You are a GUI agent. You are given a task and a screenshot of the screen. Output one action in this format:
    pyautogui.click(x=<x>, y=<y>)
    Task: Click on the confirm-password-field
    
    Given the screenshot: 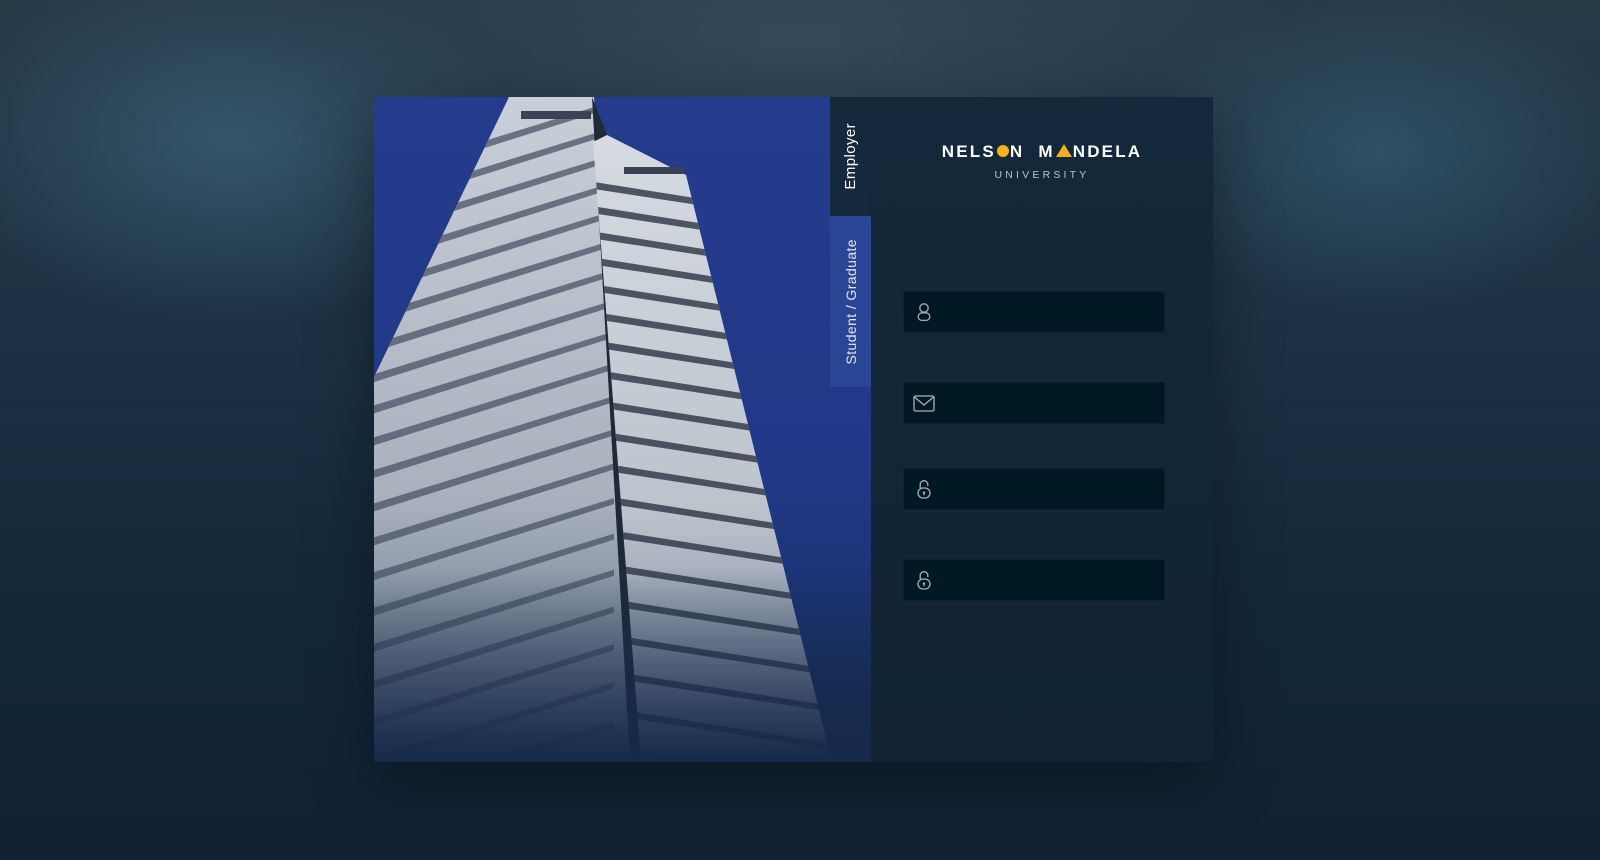 What is the action you would take?
    pyautogui.click(x=1034, y=580)
    